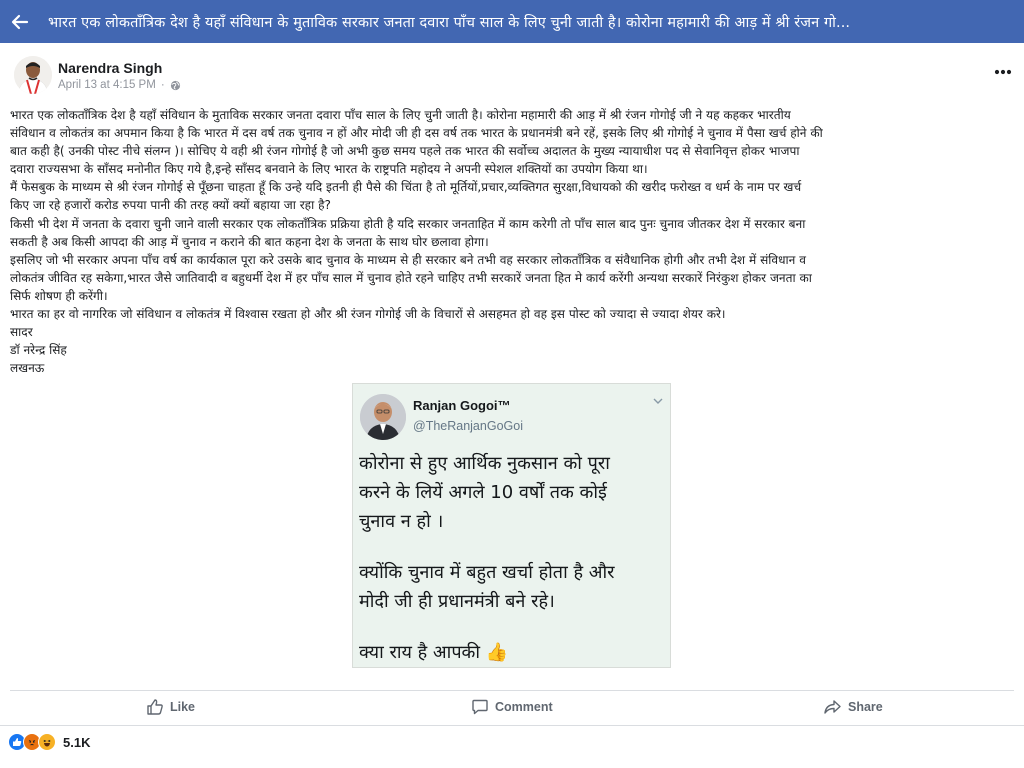  Describe the element at coordinates (512, 725) in the screenshot. I see `actions-divider-bottom` at that location.